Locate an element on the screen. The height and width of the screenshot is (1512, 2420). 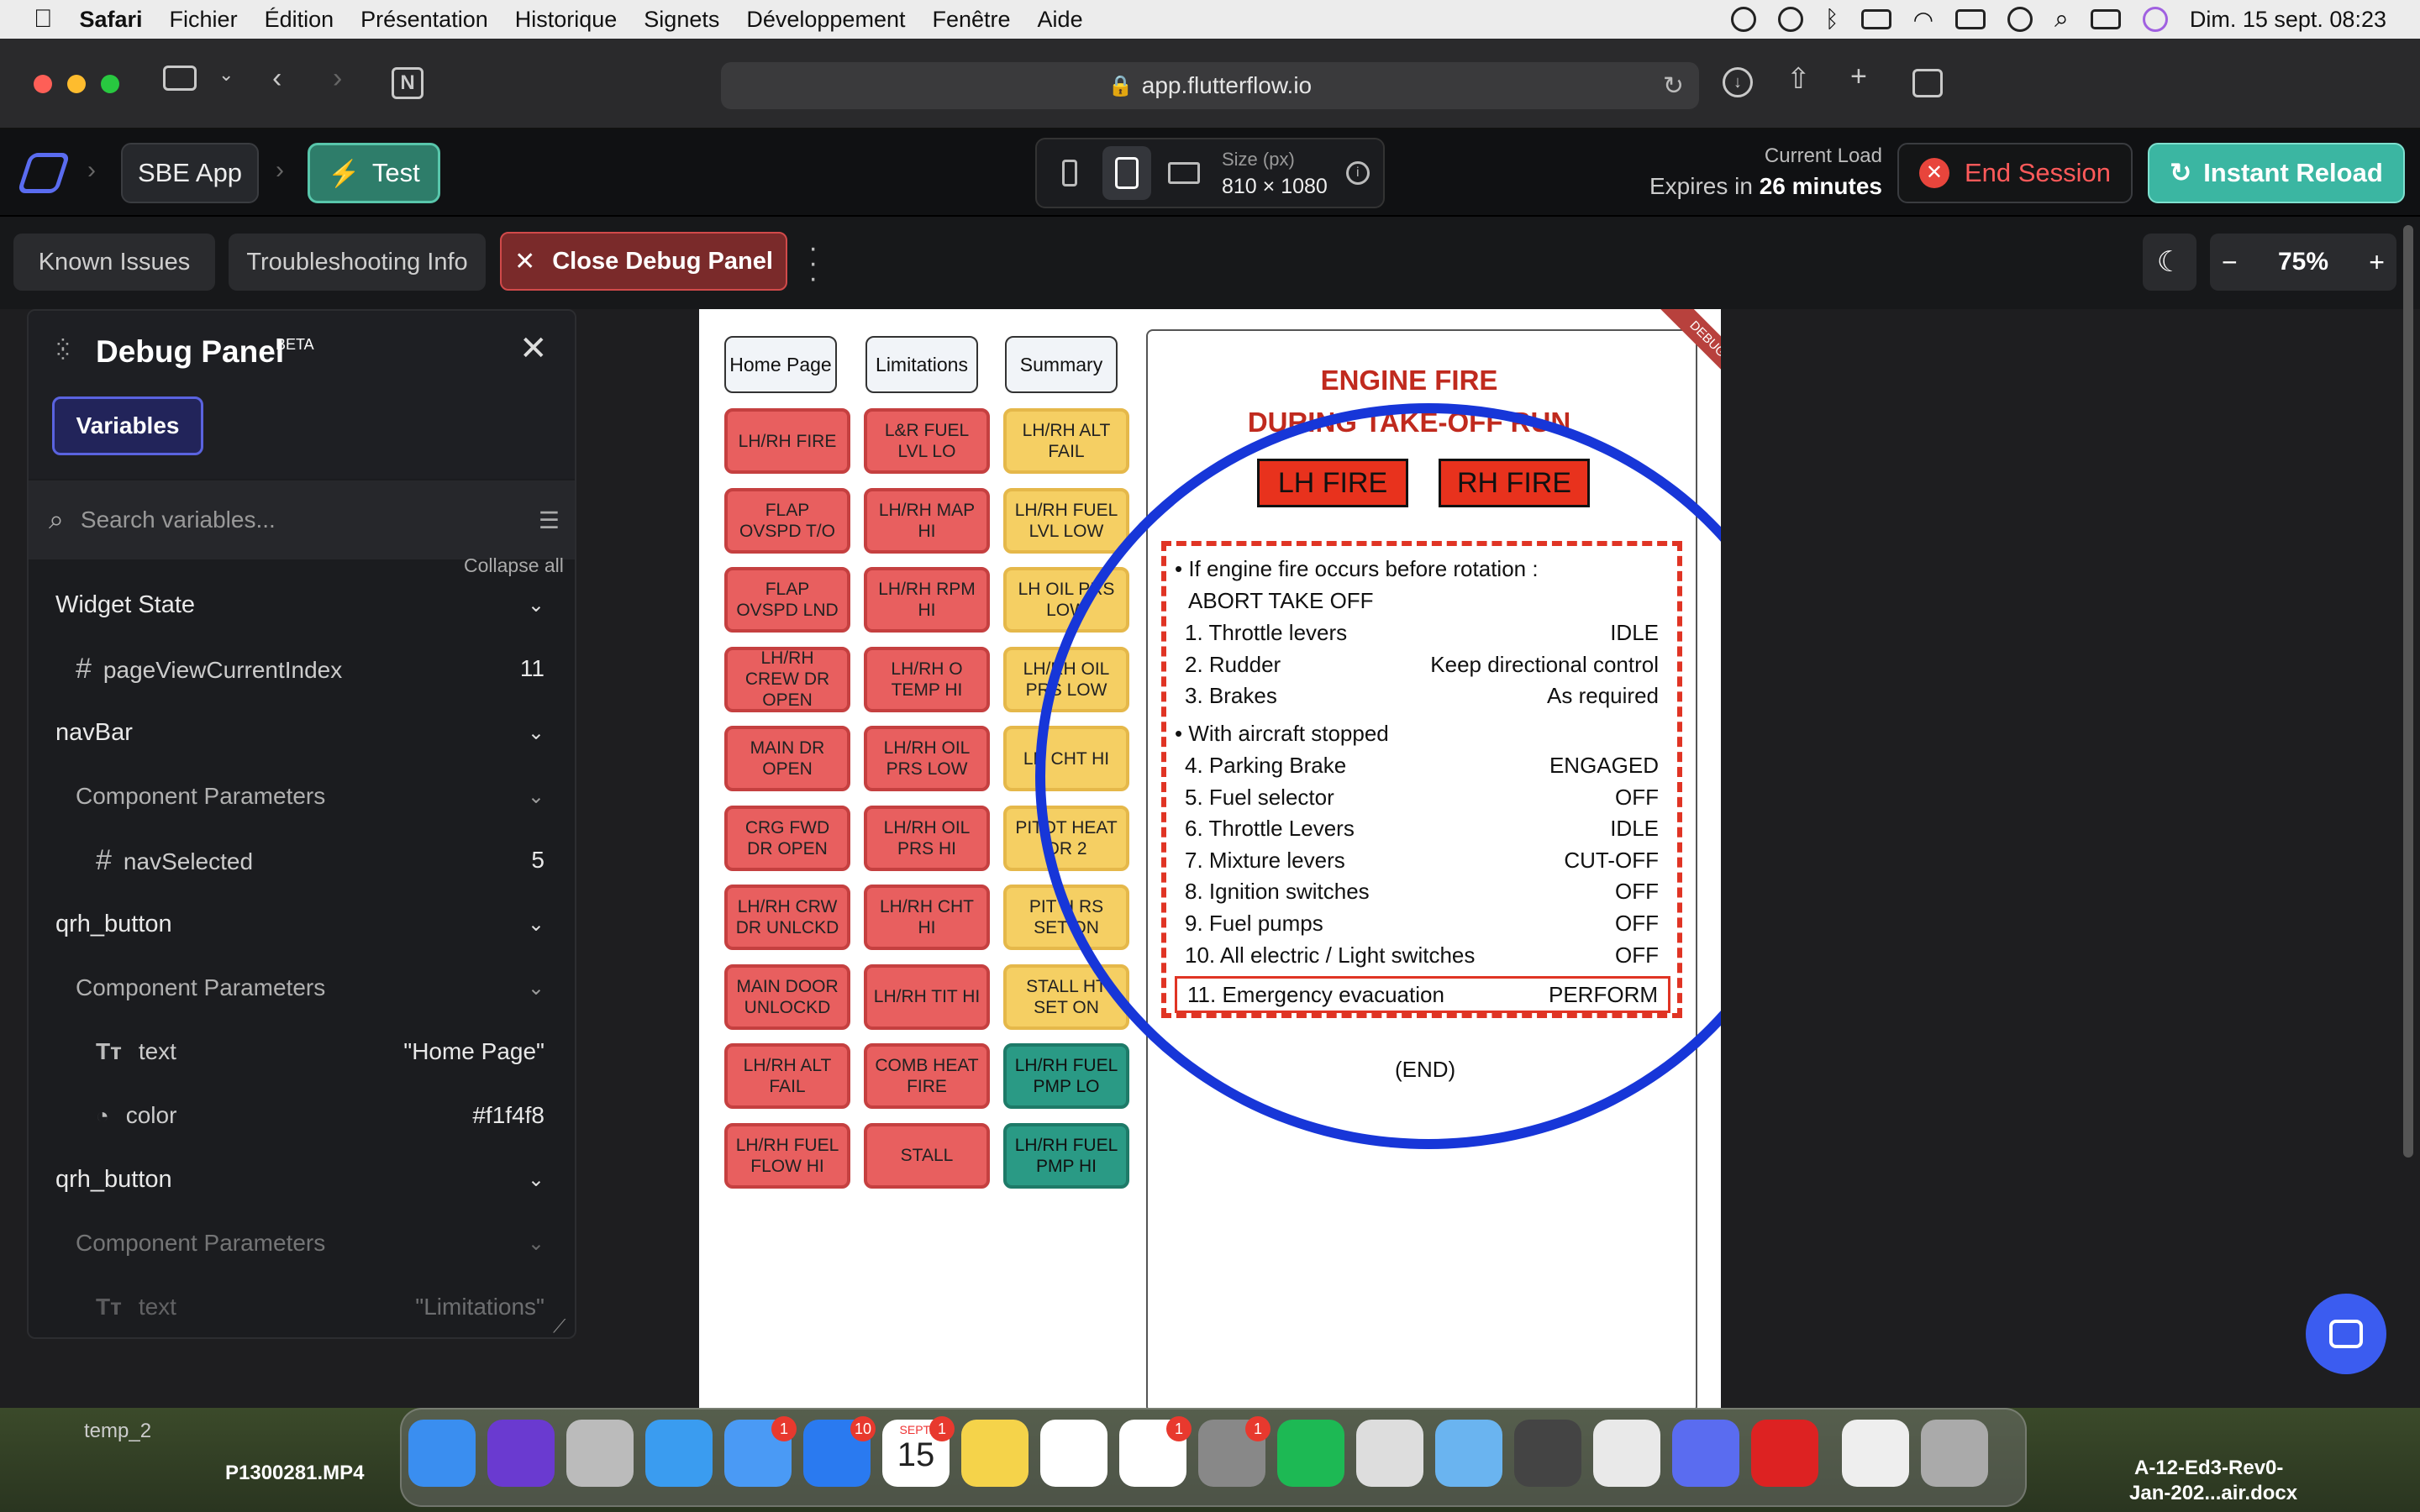
notion-icon: N is located at coordinates (408, 83).